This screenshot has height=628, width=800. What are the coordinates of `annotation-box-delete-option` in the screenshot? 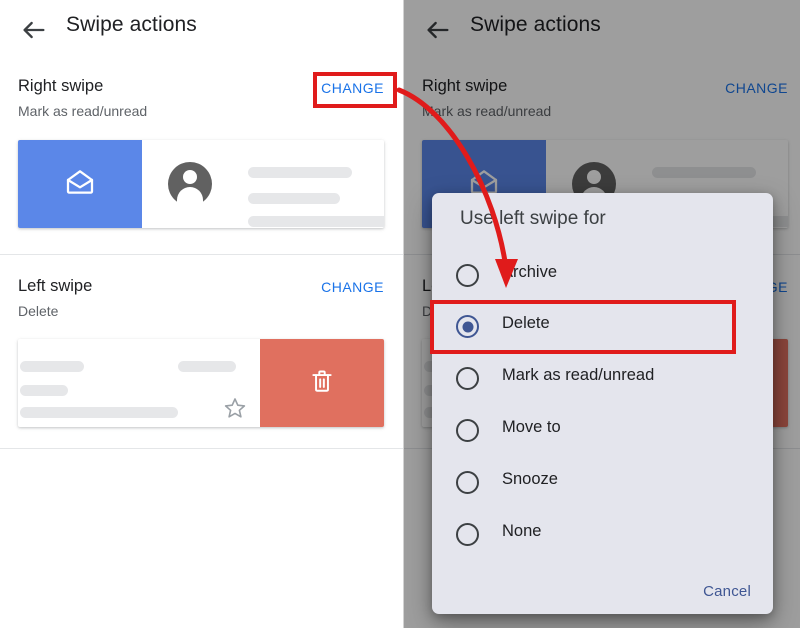 It's located at (583, 327).